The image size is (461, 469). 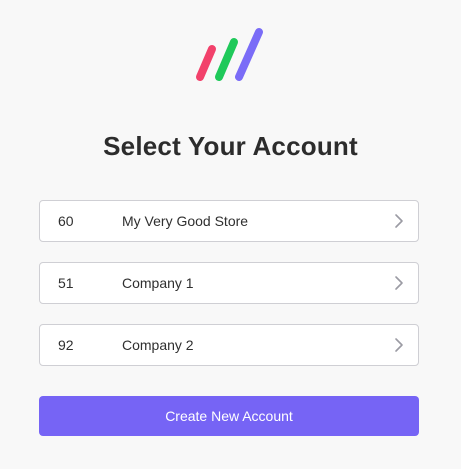 What do you see at coordinates (249, 54) in the screenshot?
I see `logo-bar-purple` at bounding box center [249, 54].